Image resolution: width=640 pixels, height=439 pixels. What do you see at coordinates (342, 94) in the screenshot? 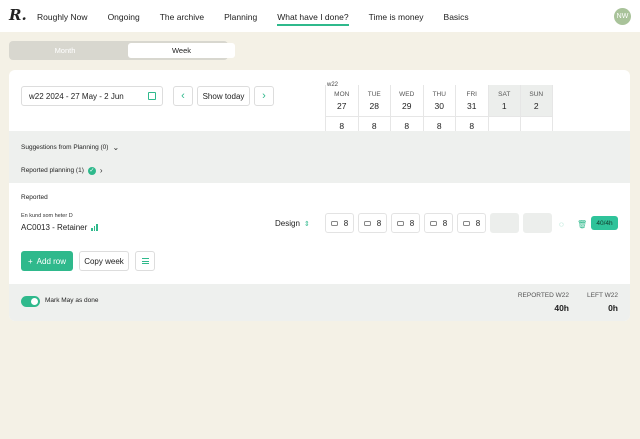
I see `day-name: MON` at bounding box center [342, 94].